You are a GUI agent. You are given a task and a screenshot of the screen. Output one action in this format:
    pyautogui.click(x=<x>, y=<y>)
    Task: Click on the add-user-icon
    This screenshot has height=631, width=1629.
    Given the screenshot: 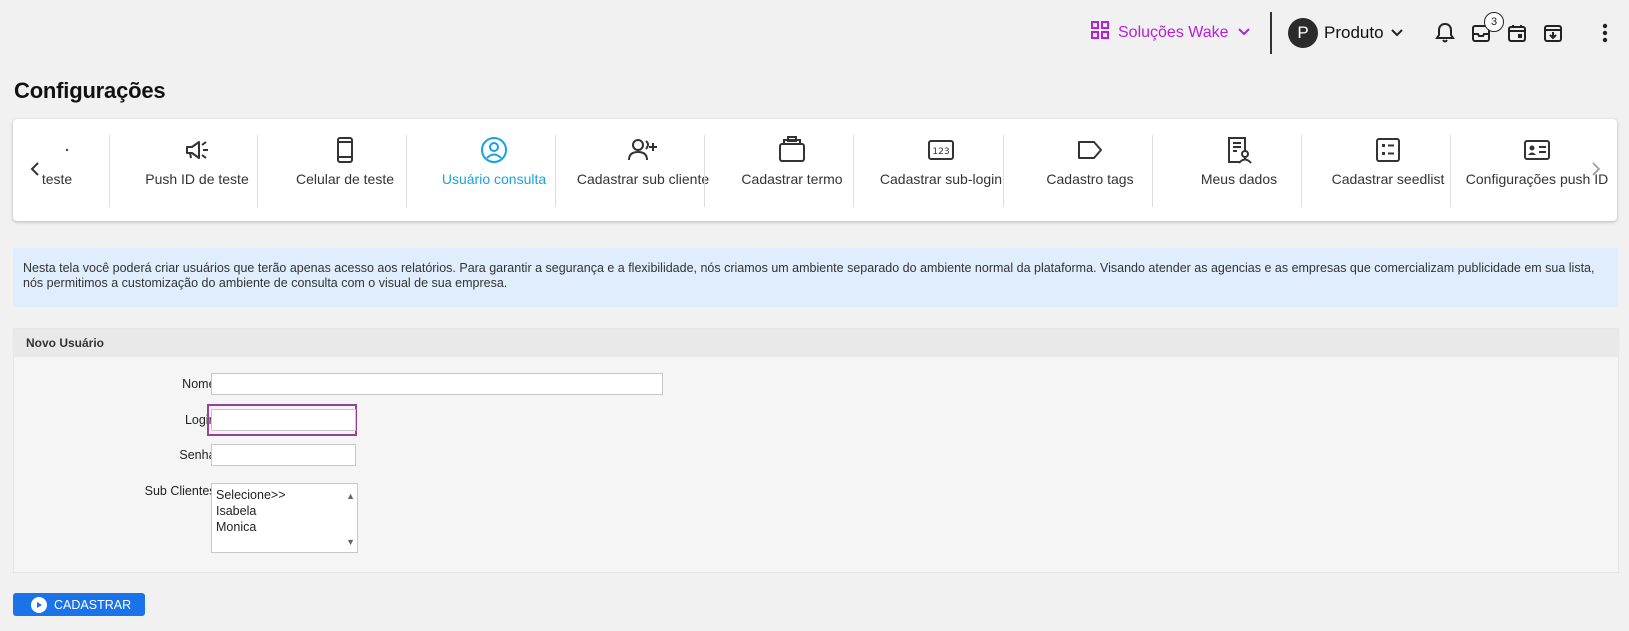 What is the action you would take?
    pyautogui.click(x=643, y=150)
    